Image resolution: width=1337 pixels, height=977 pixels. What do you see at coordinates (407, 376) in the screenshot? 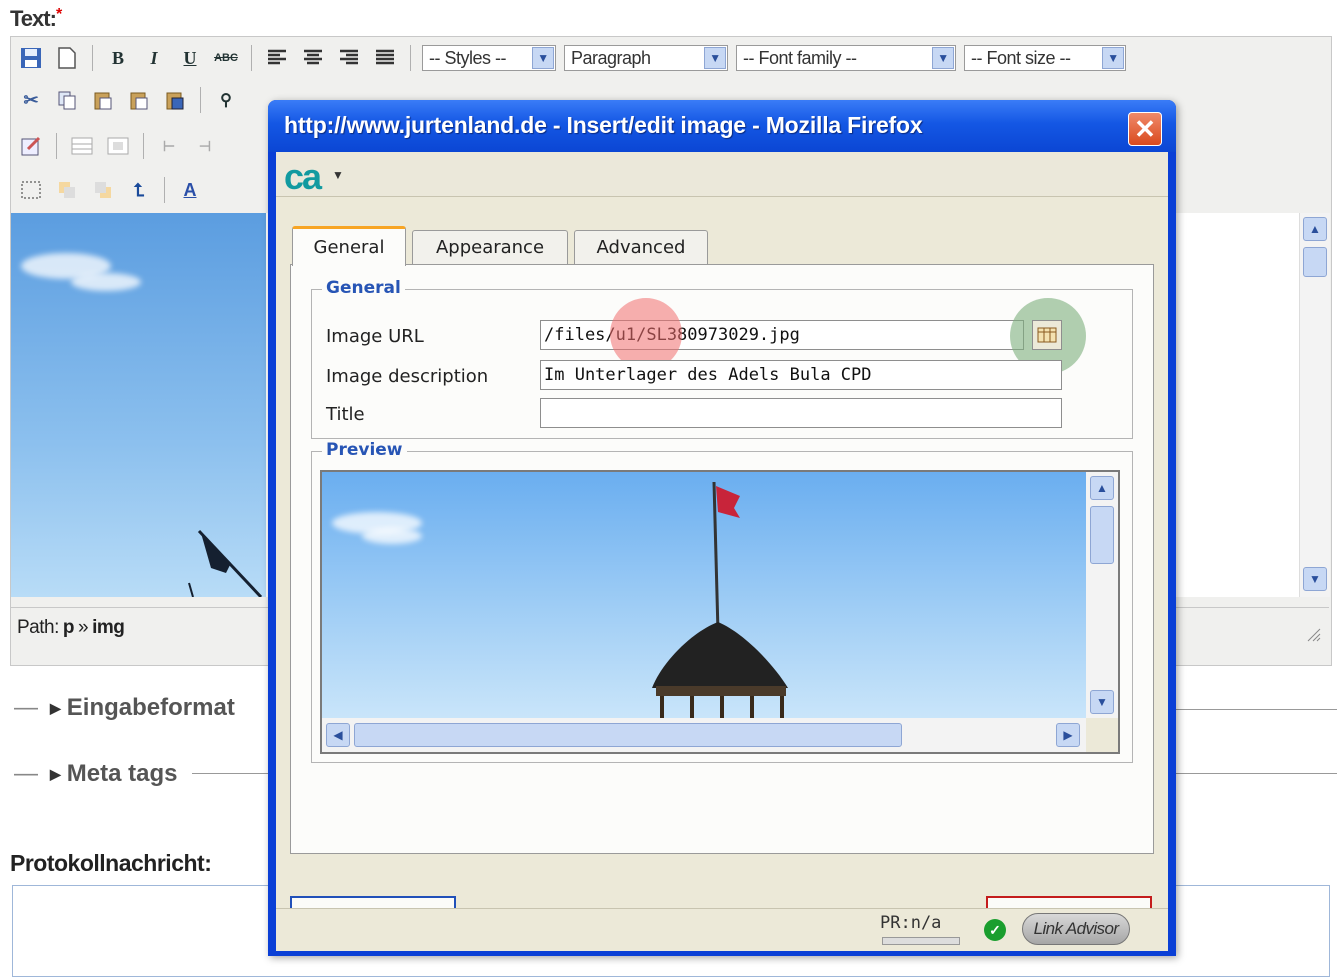
I see `image-description-label: Image description` at bounding box center [407, 376].